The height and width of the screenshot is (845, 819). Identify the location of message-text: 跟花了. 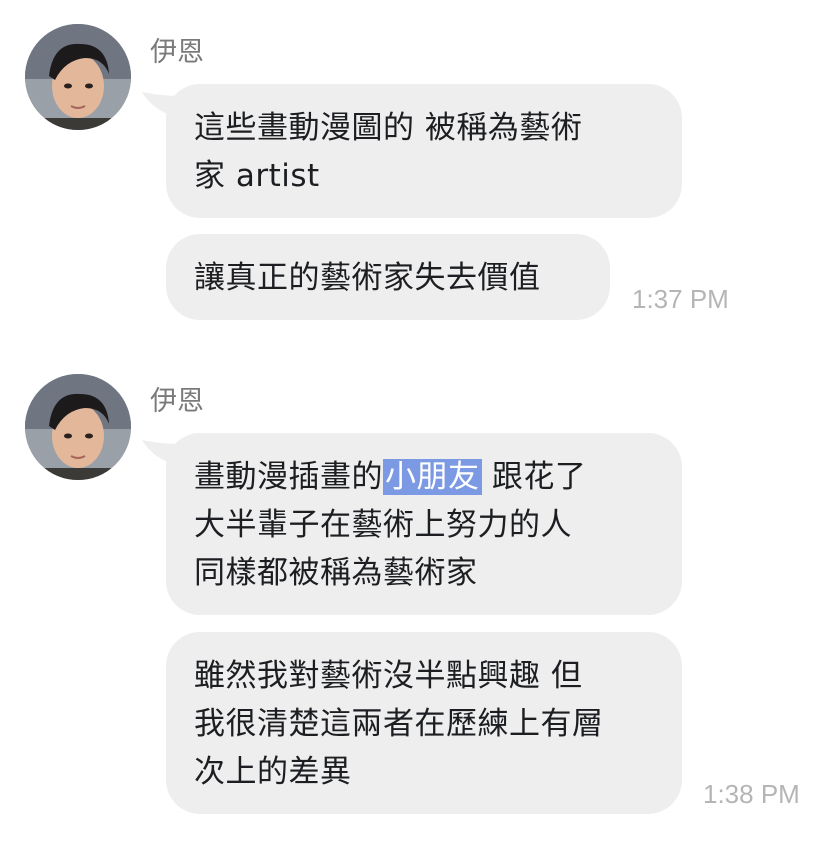
(534, 477).